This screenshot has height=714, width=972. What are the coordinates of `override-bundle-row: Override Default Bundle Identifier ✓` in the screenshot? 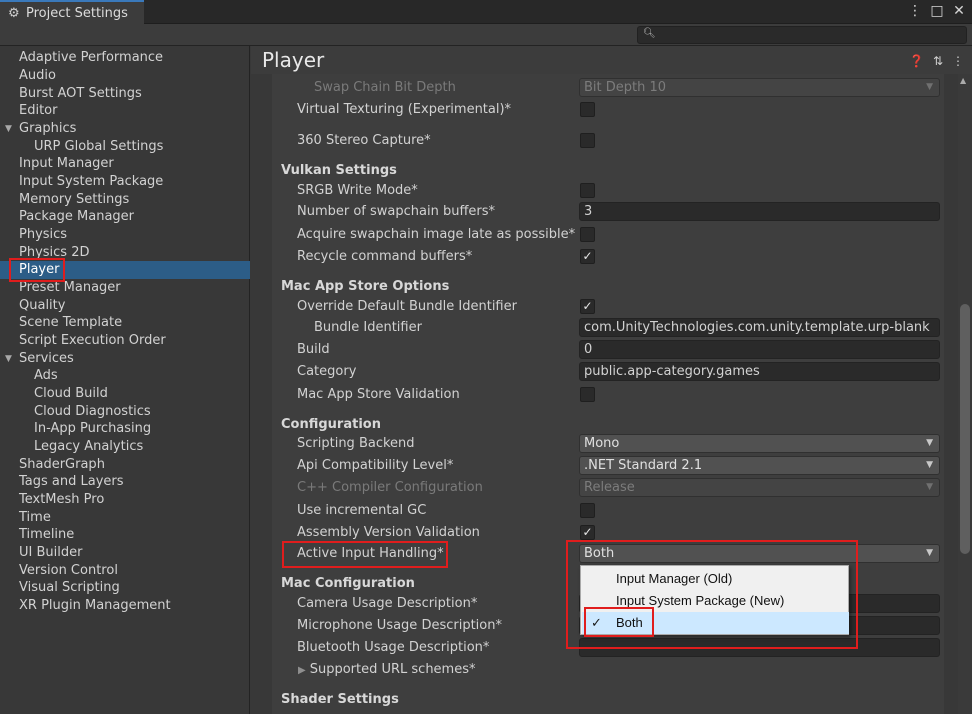 It's located at (608, 307).